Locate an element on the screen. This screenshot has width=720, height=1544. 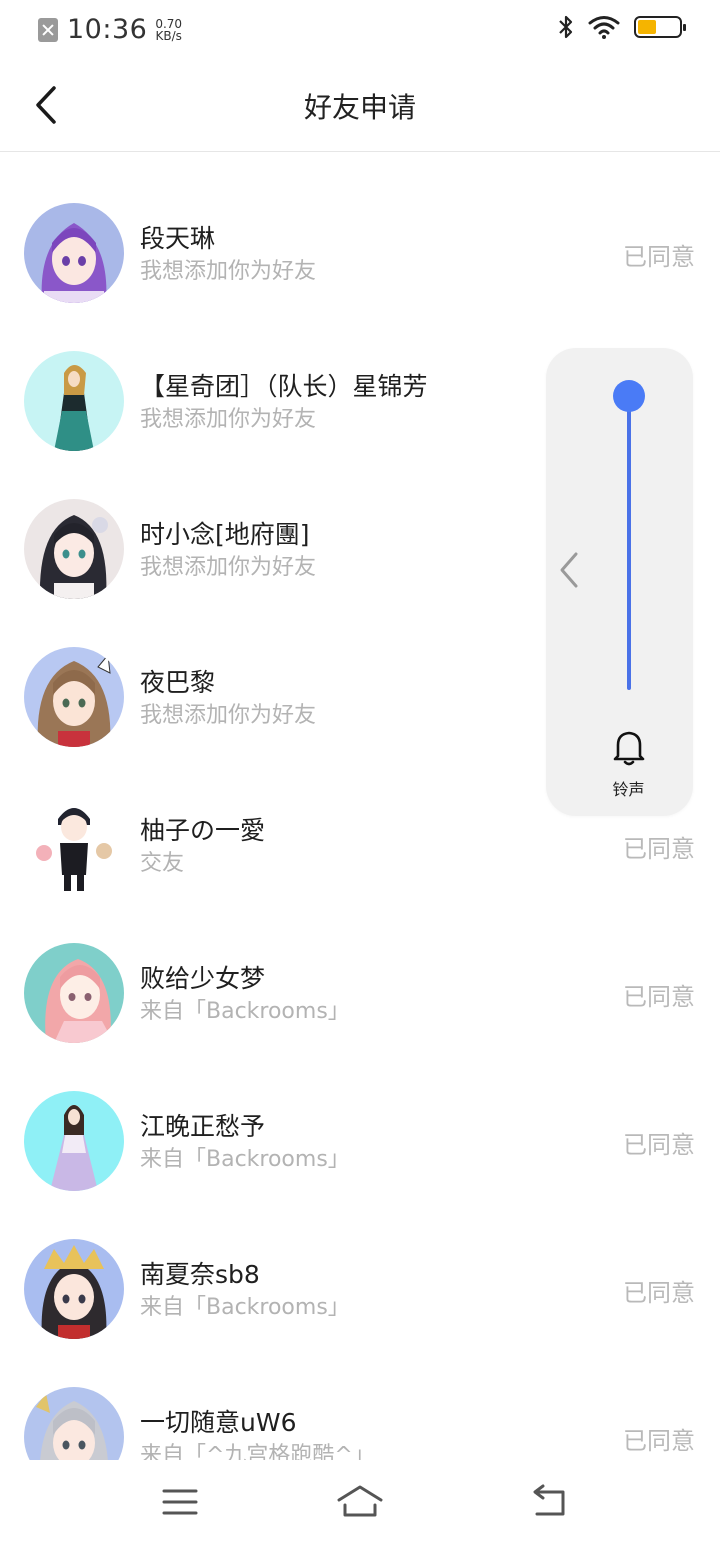
back-icon is located at coordinates (550, 1502).